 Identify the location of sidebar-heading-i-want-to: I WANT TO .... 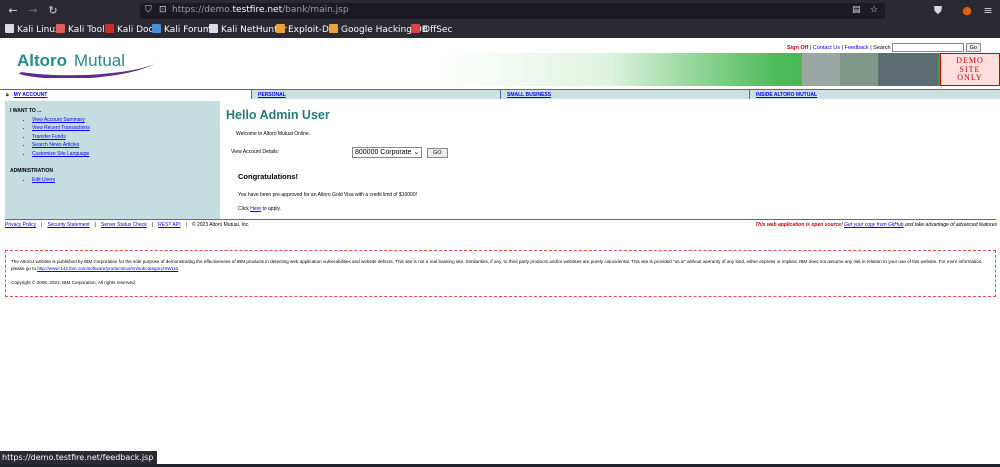
(26, 111).